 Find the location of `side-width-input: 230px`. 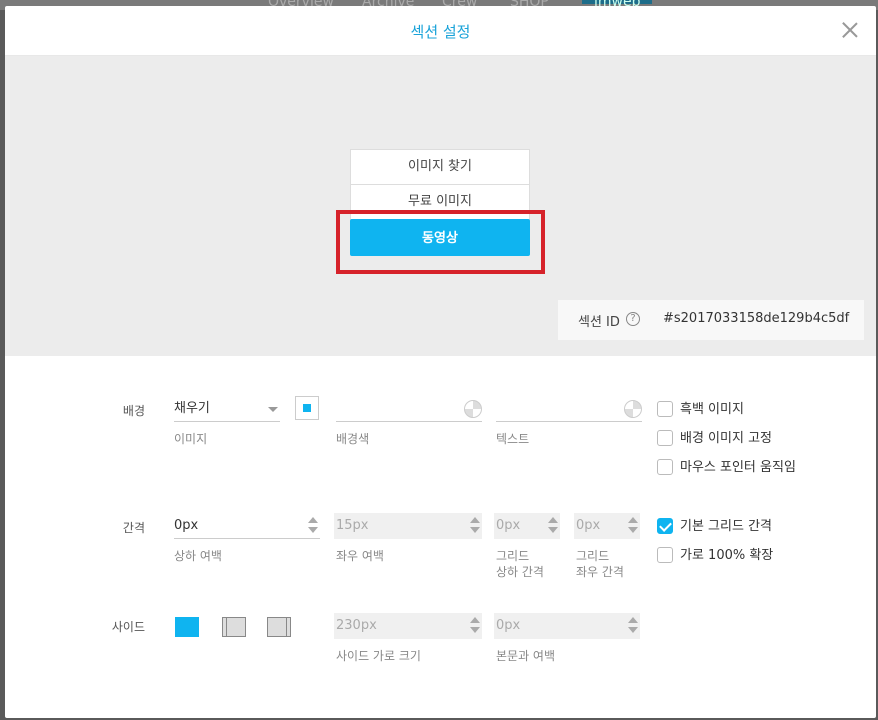

side-width-input: 230px is located at coordinates (408, 626).